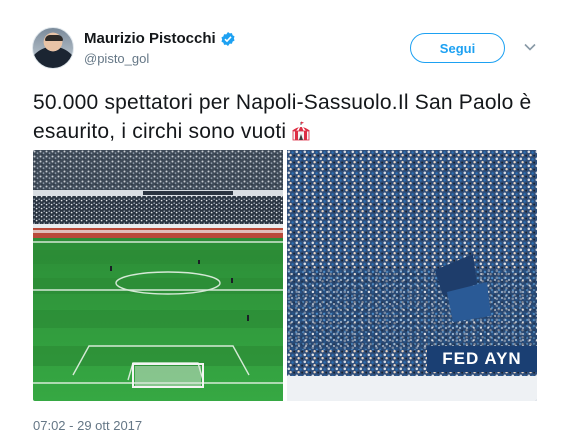 The image size is (573, 441). What do you see at coordinates (228, 38) in the screenshot?
I see `verified-badge-icon` at bounding box center [228, 38].